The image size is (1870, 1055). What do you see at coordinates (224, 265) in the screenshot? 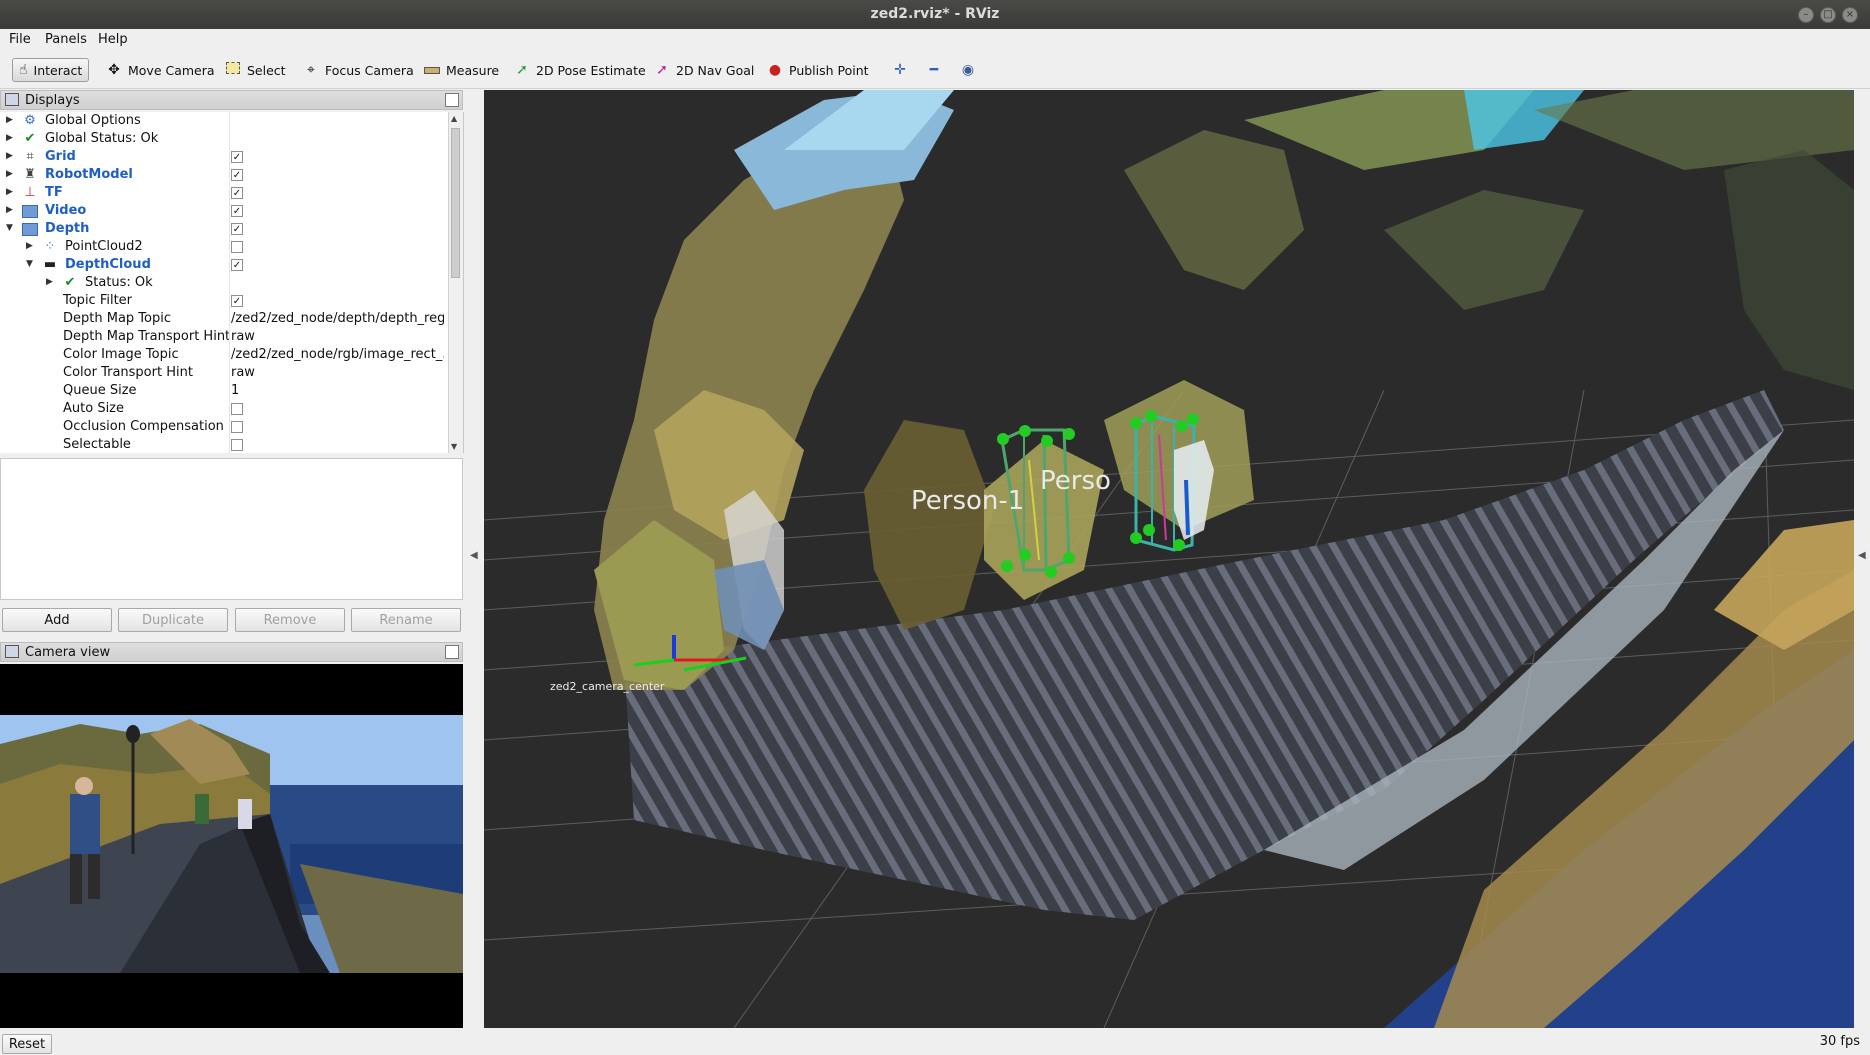
I see `tree-row-depthcloud: ▼ ▬ DepthCloud ✓` at bounding box center [224, 265].